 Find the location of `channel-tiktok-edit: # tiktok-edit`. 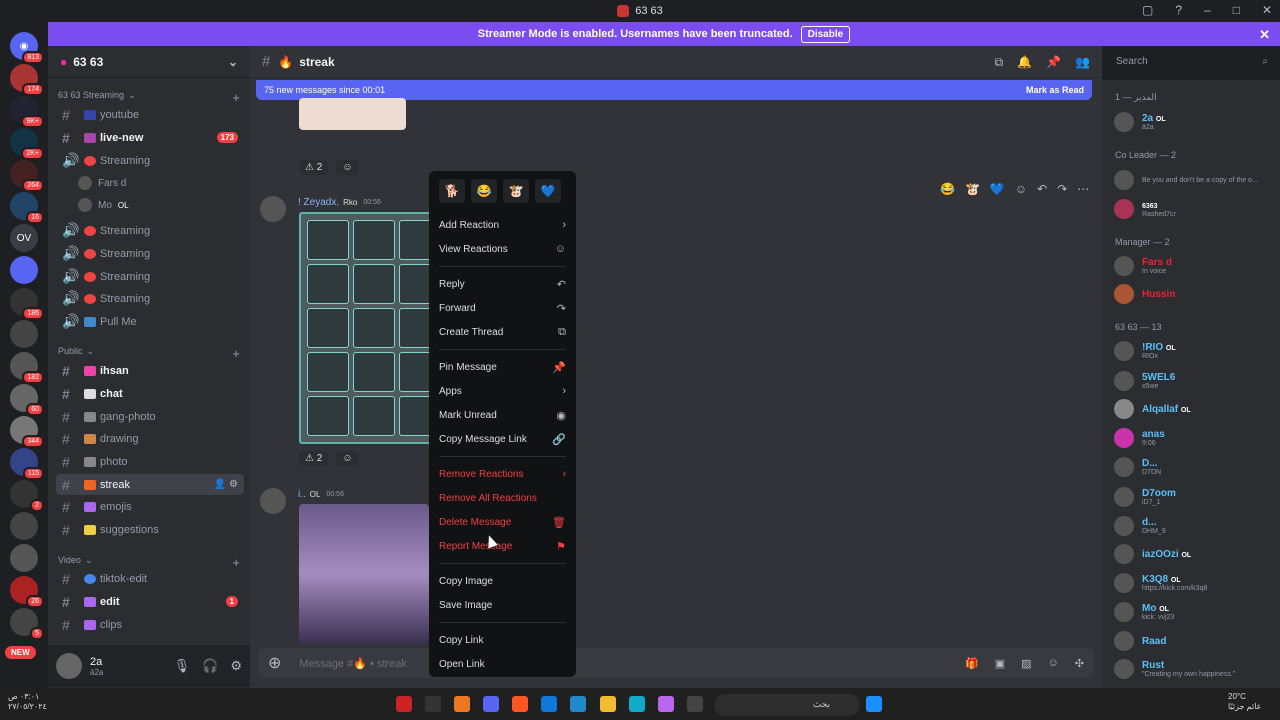

channel-tiktok-edit: # tiktok-edit is located at coordinates (150, 578).